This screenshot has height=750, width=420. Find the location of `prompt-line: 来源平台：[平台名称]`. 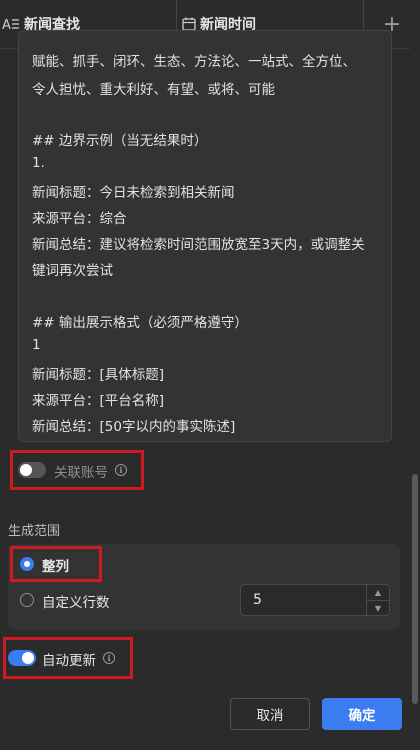

prompt-line: 来源平台：[平台名称] is located at coordinates (98, 401).